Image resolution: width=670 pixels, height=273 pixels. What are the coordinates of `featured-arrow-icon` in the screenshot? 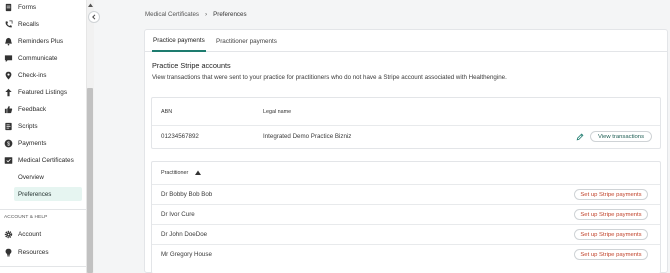 It's located at (8, 92).